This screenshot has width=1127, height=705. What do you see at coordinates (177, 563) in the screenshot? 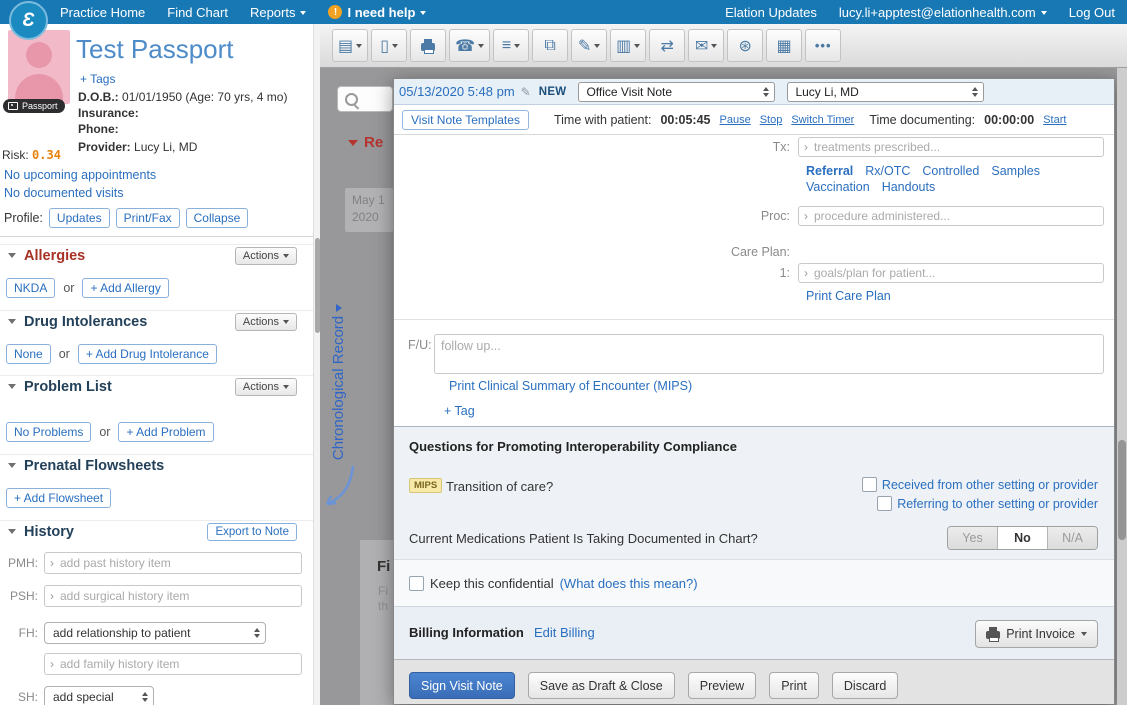
I see `pmh-input` at bounding box center [177, 563].